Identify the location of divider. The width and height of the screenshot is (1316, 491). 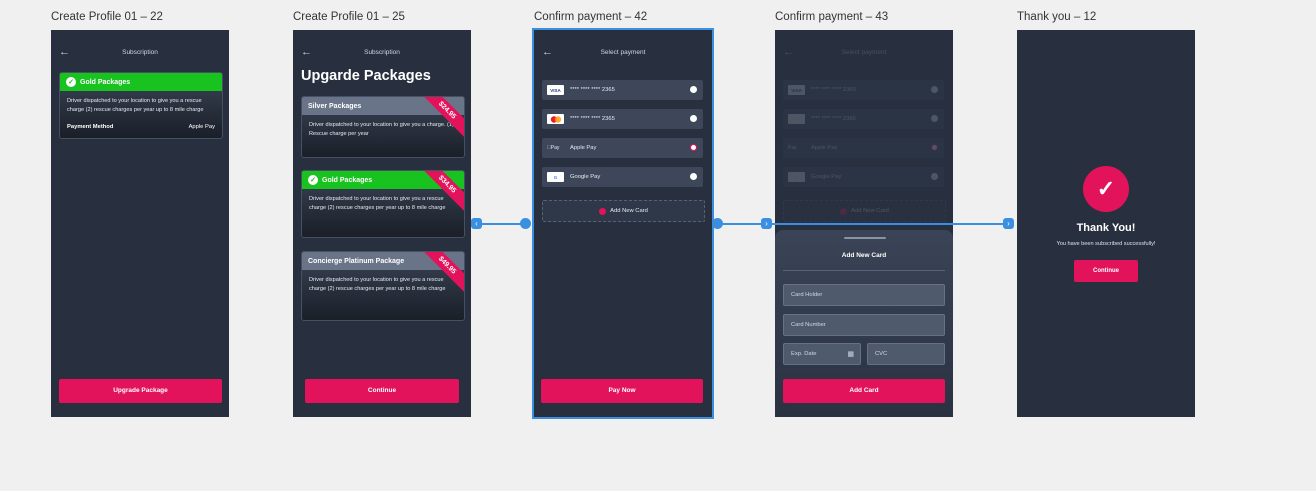
(864, 270).